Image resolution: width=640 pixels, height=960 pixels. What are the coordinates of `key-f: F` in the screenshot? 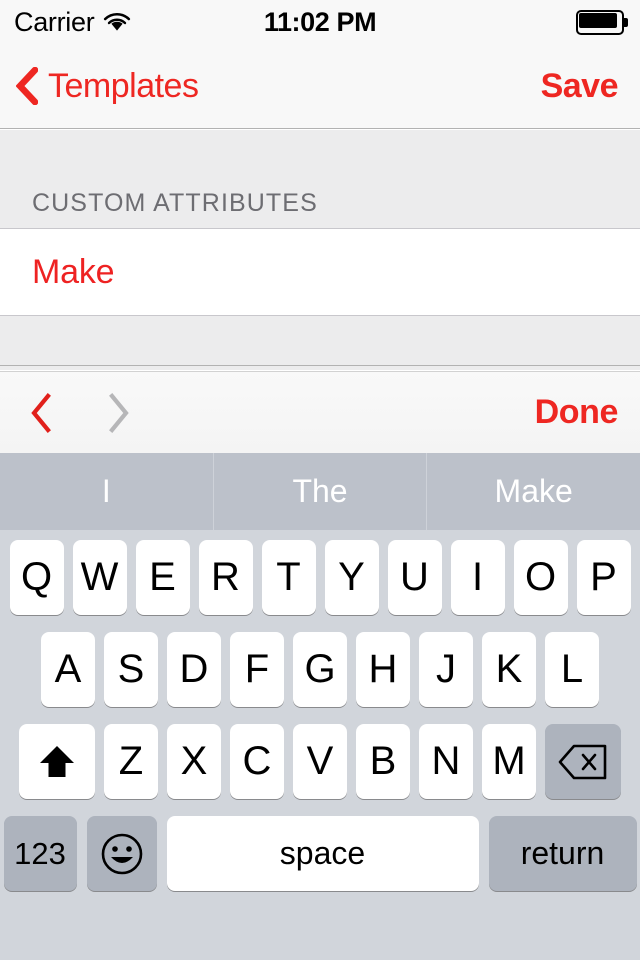 It's located at (257, 669).